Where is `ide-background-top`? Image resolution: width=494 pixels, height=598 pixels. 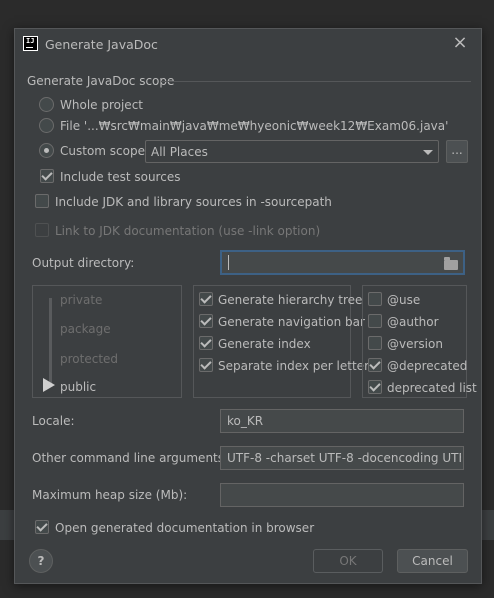 ide-background-top is located at coordinates (247, 10).